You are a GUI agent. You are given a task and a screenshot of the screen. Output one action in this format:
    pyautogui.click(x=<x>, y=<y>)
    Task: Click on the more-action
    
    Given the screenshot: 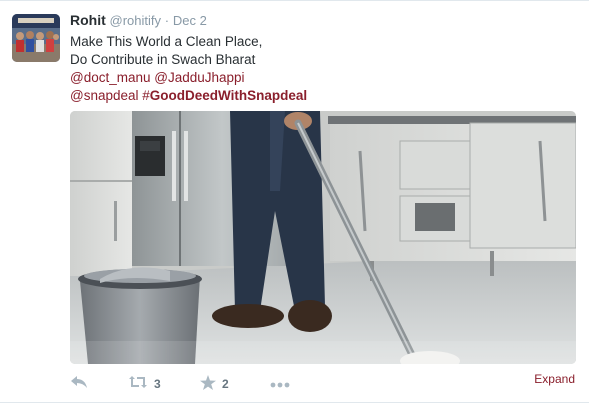 What is the action you would take?
    pyautogui.click(x=280, y=384)
    